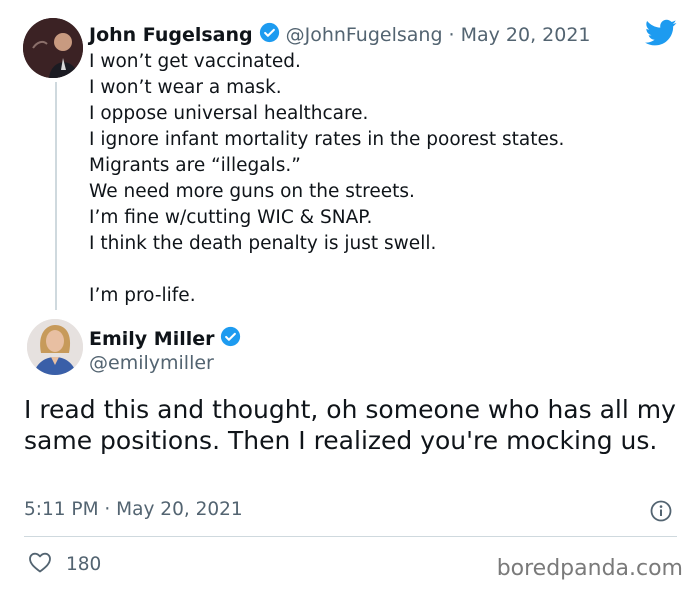 The height and width of the screenshot is (590, 700). Describe the element at coordinates (195, 61) in the screenshot. I see `quoted-line: I won’t get vaccinated.` at that location.